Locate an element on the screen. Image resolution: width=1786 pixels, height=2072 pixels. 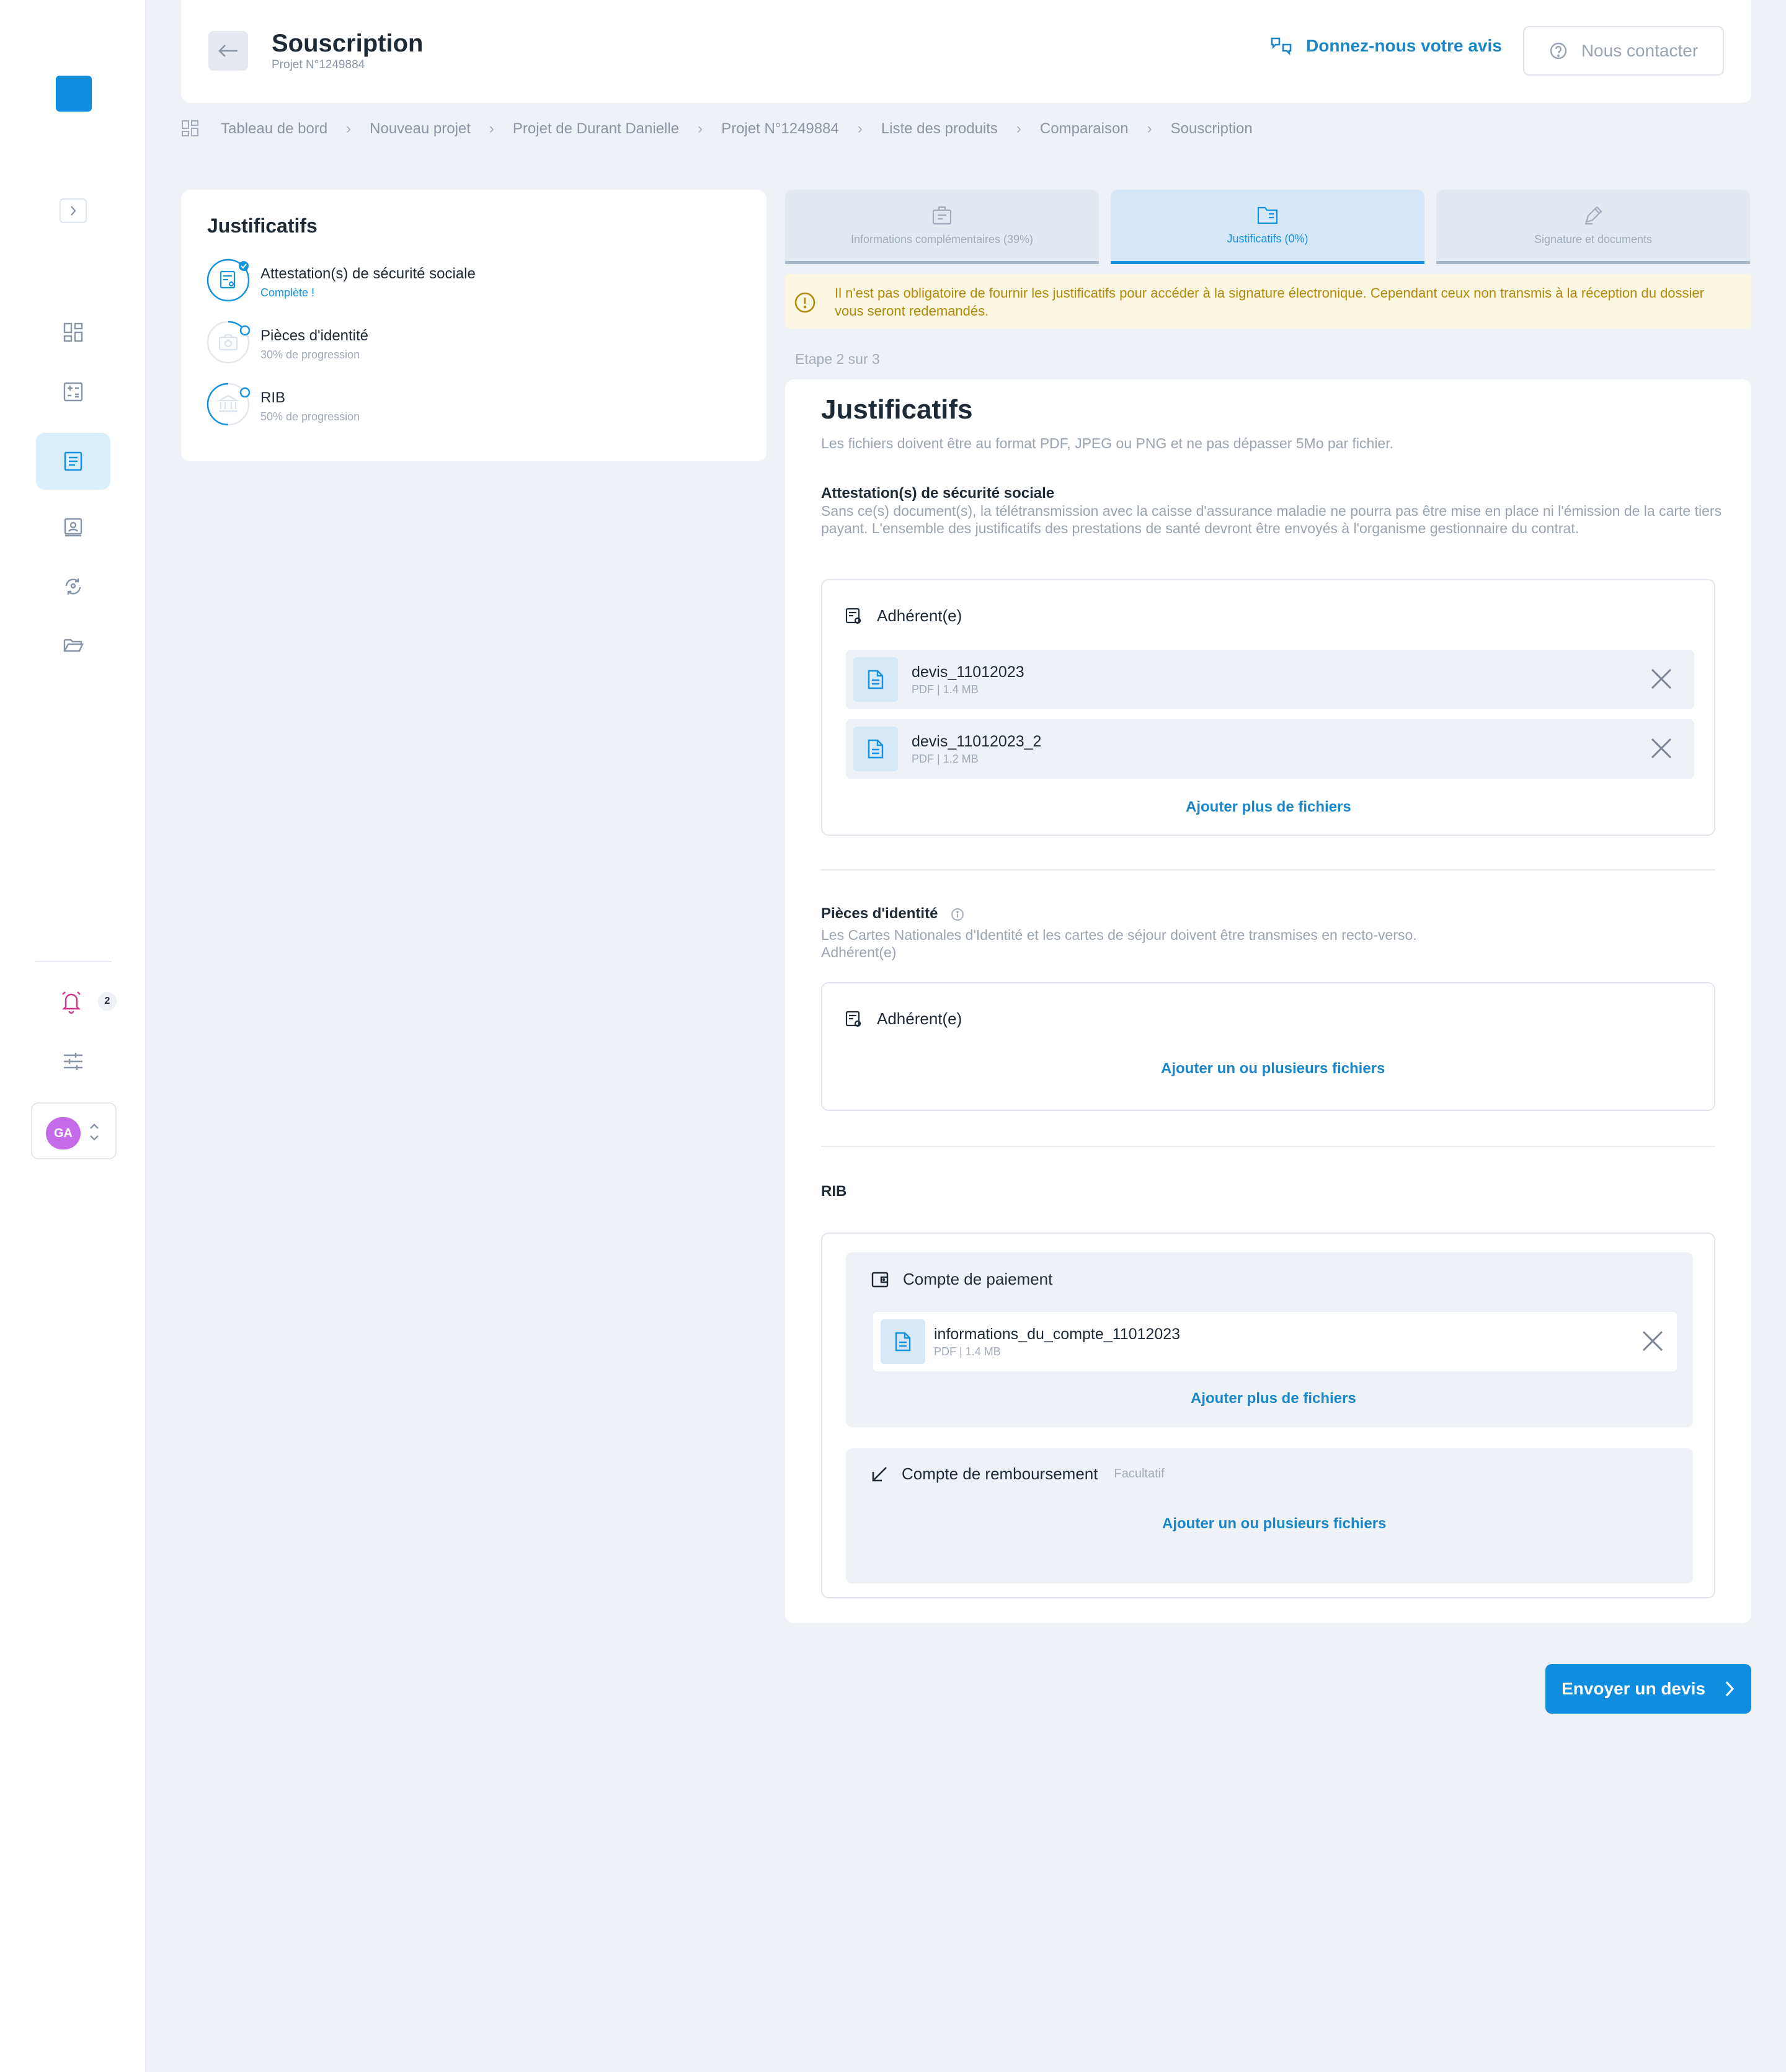
chevron-right-icon is located at coordinates (73, 211).